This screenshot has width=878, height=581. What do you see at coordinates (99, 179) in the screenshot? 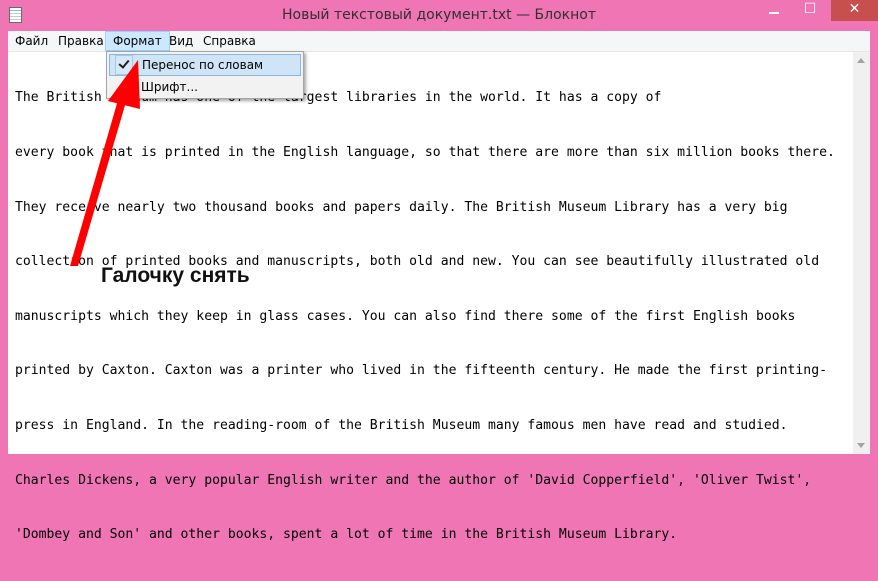
I see `arrow-shaft` at bounding box center [99, 179].